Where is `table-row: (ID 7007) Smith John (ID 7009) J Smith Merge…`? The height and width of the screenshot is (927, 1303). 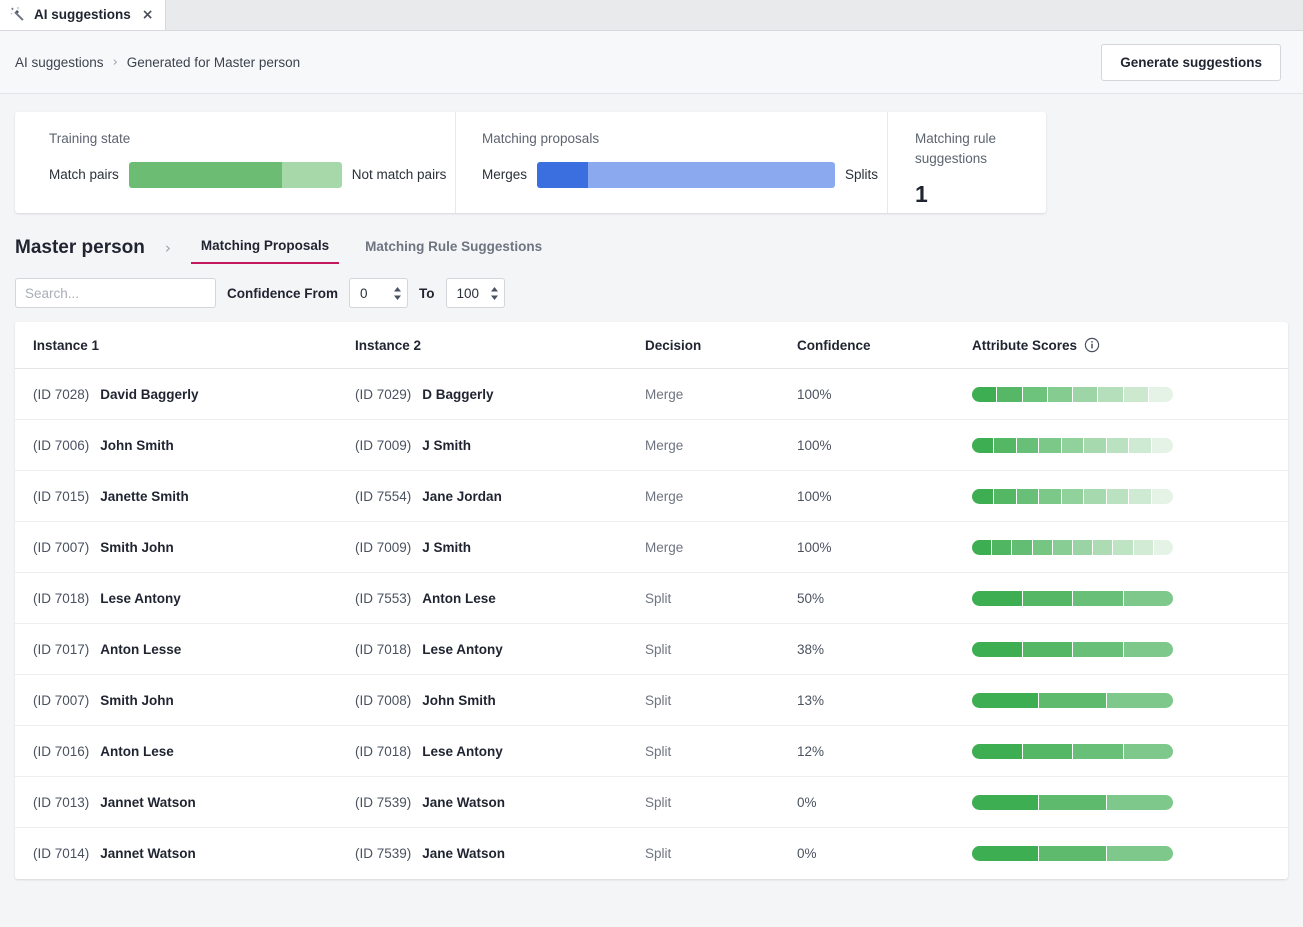
table-row: (ID 7007) Smith John (ID 7009) J Smith Merge… is located at coordinates (651, 547).